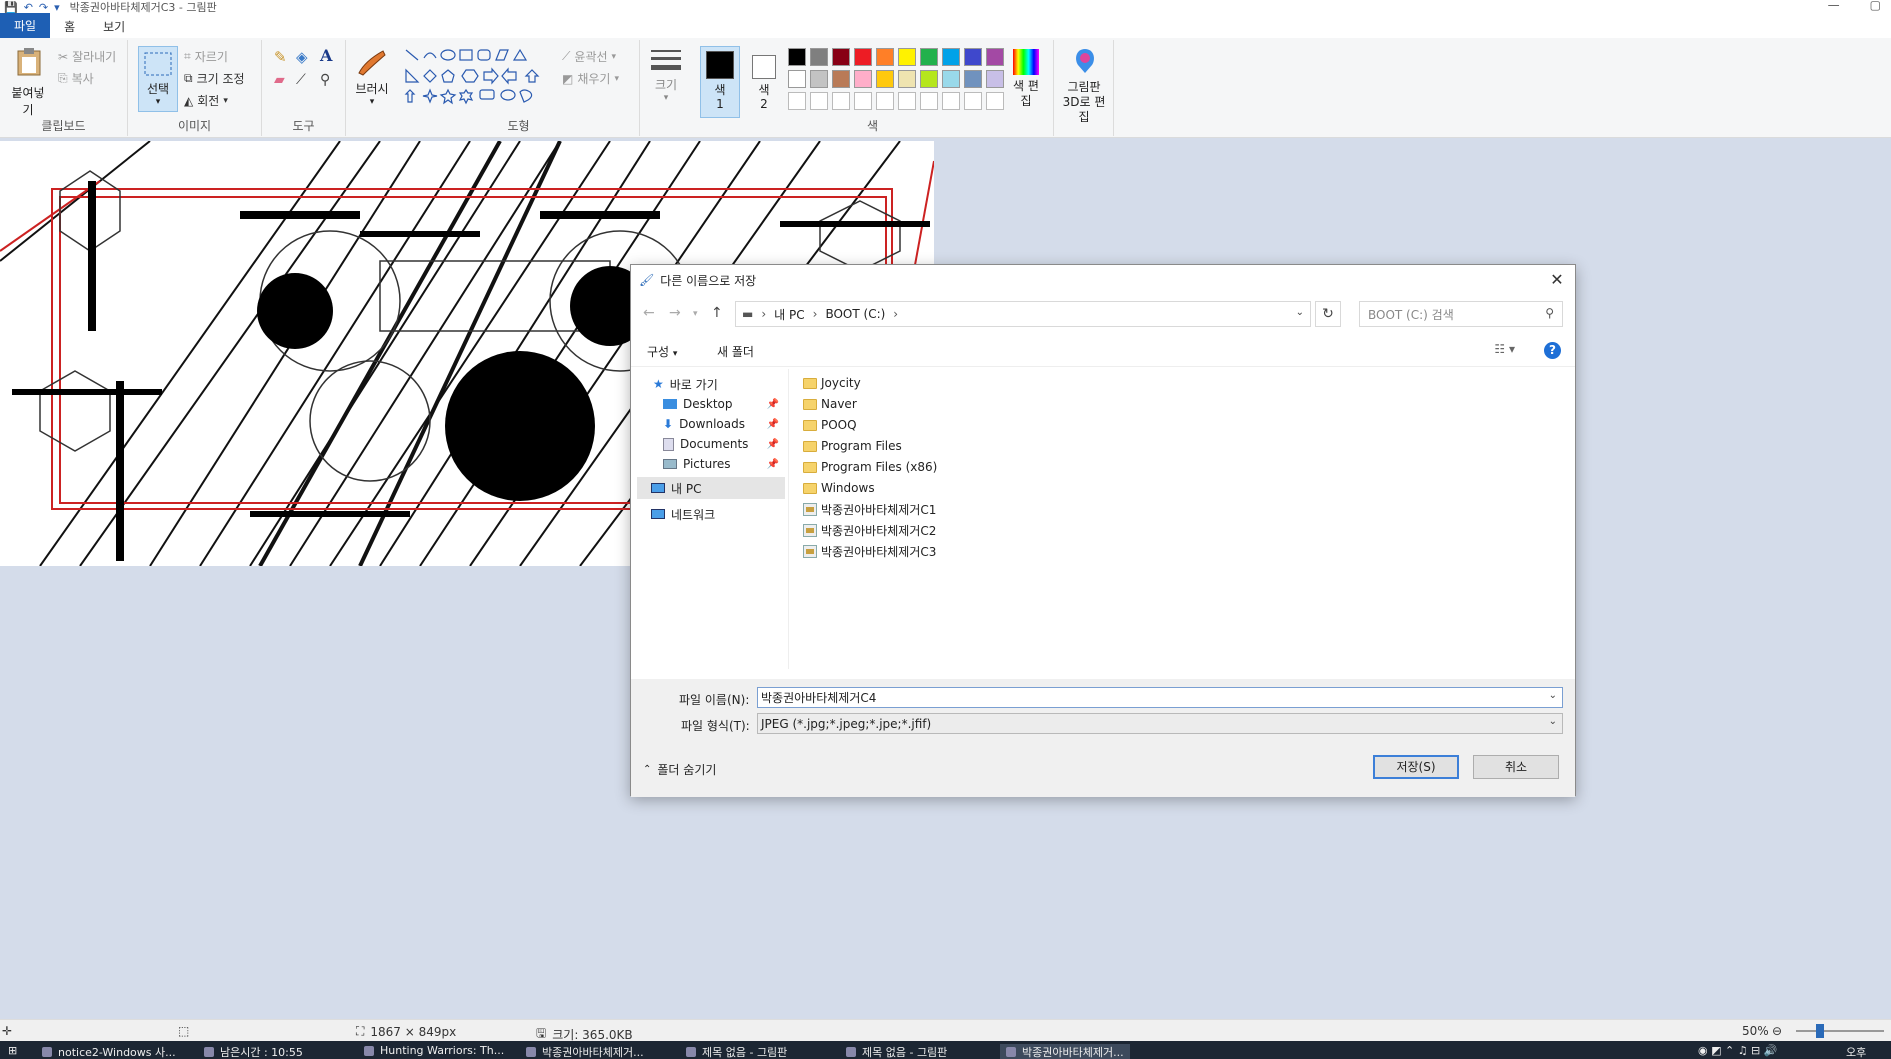 This screenshot has height=1059, width=1891. Describe the element at coordinates (1552, 350) in the screenshot. I see `help-icon: ?` at that location.